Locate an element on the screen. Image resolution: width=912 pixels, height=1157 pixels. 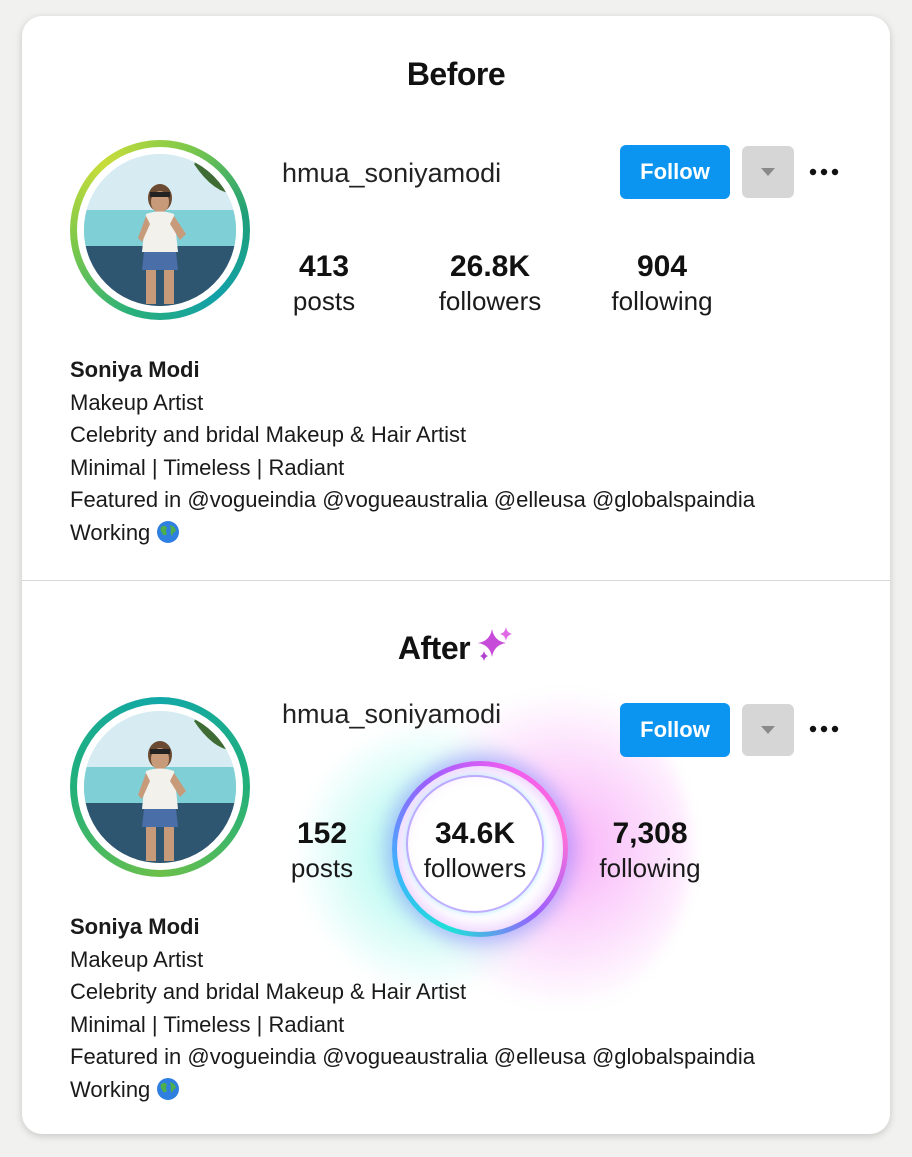
stat-value: 7,308 is located at coordinates (650, 833).